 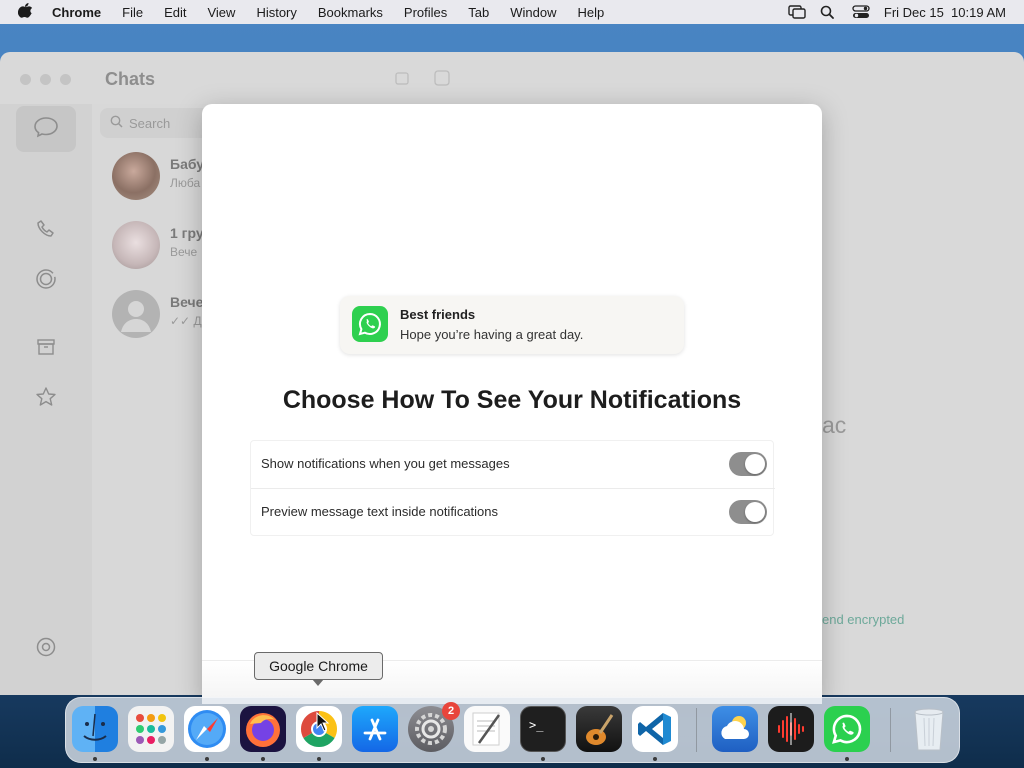 I want to click on archive-box-icon, so click(x=46, y=349).